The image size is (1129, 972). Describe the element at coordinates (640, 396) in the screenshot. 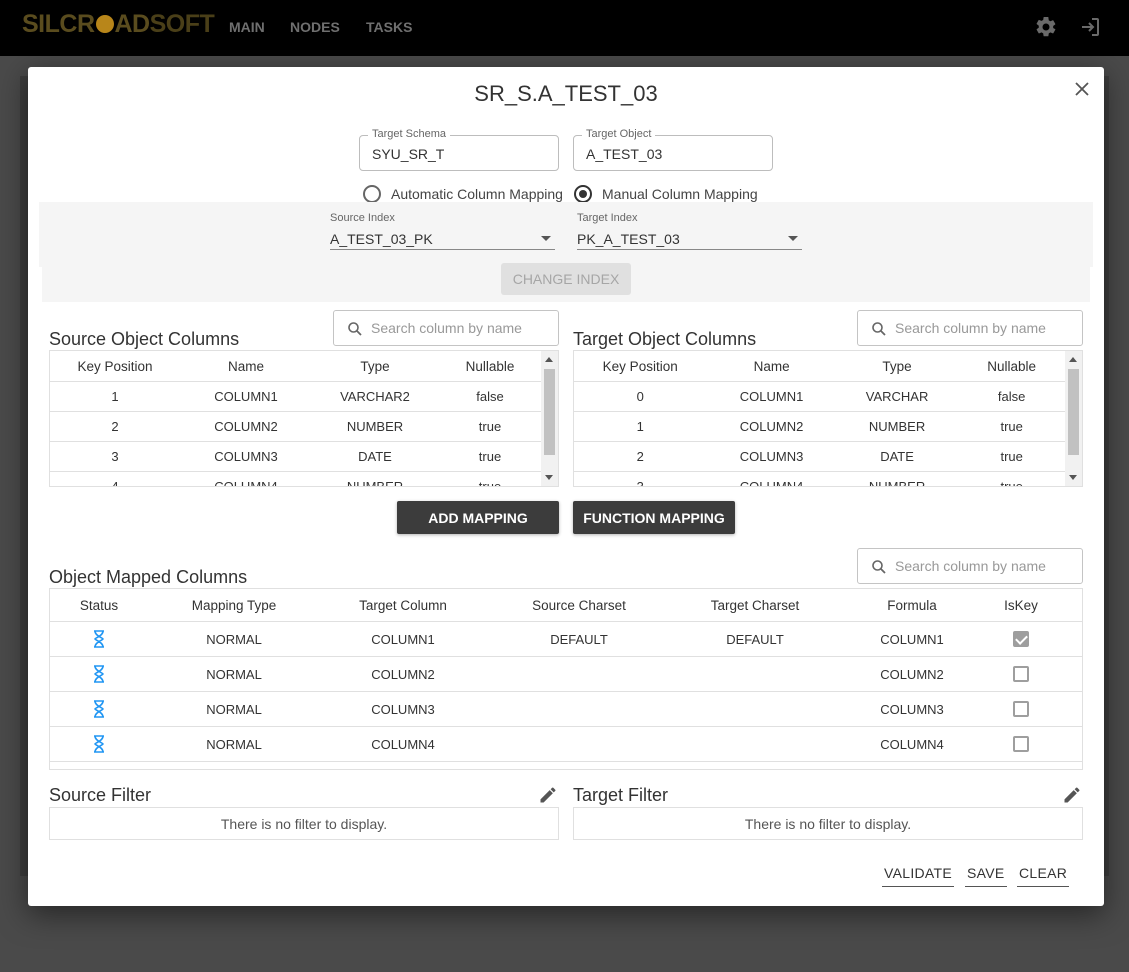

I see `cell-key-position: 0` at that location.